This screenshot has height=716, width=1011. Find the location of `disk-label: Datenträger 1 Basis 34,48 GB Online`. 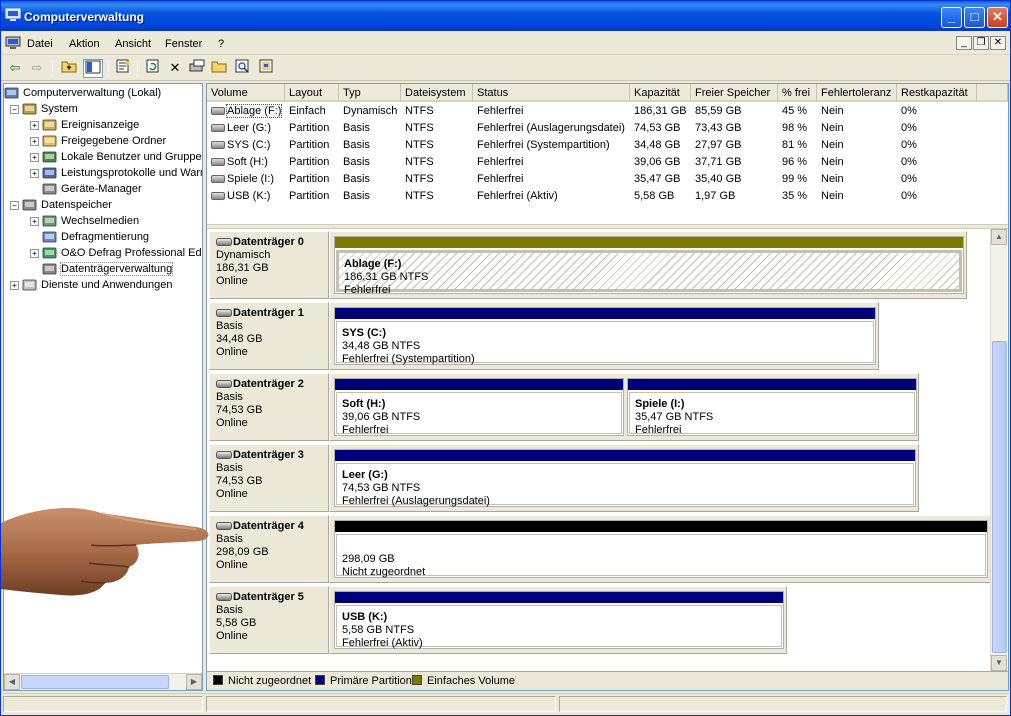

disk-label: Datenträger 1 Basis 34,48 GB Online is located at coordinates (269, 336).